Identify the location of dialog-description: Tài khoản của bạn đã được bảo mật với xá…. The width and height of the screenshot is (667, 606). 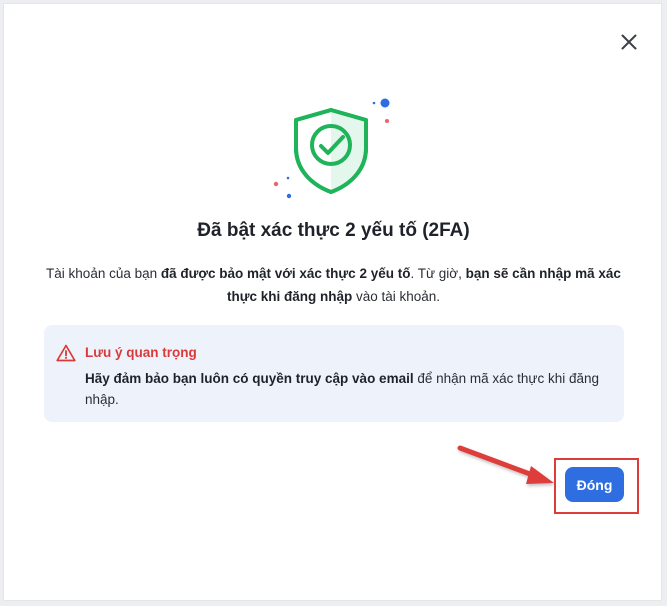
(333, 285).